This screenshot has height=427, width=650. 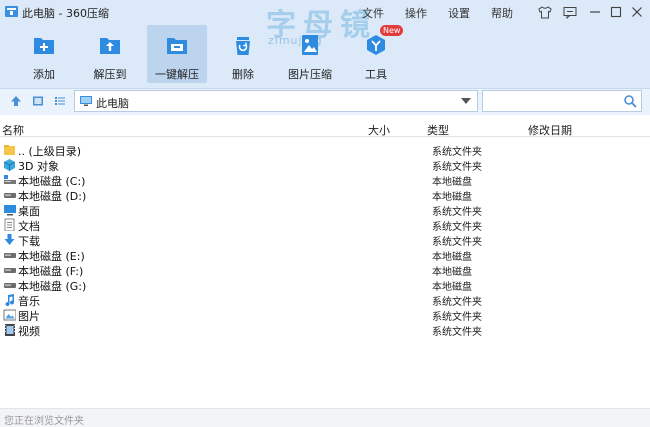 I want to click on status-bar: 您正在浏览文件夹, so click(x=325, y=417).